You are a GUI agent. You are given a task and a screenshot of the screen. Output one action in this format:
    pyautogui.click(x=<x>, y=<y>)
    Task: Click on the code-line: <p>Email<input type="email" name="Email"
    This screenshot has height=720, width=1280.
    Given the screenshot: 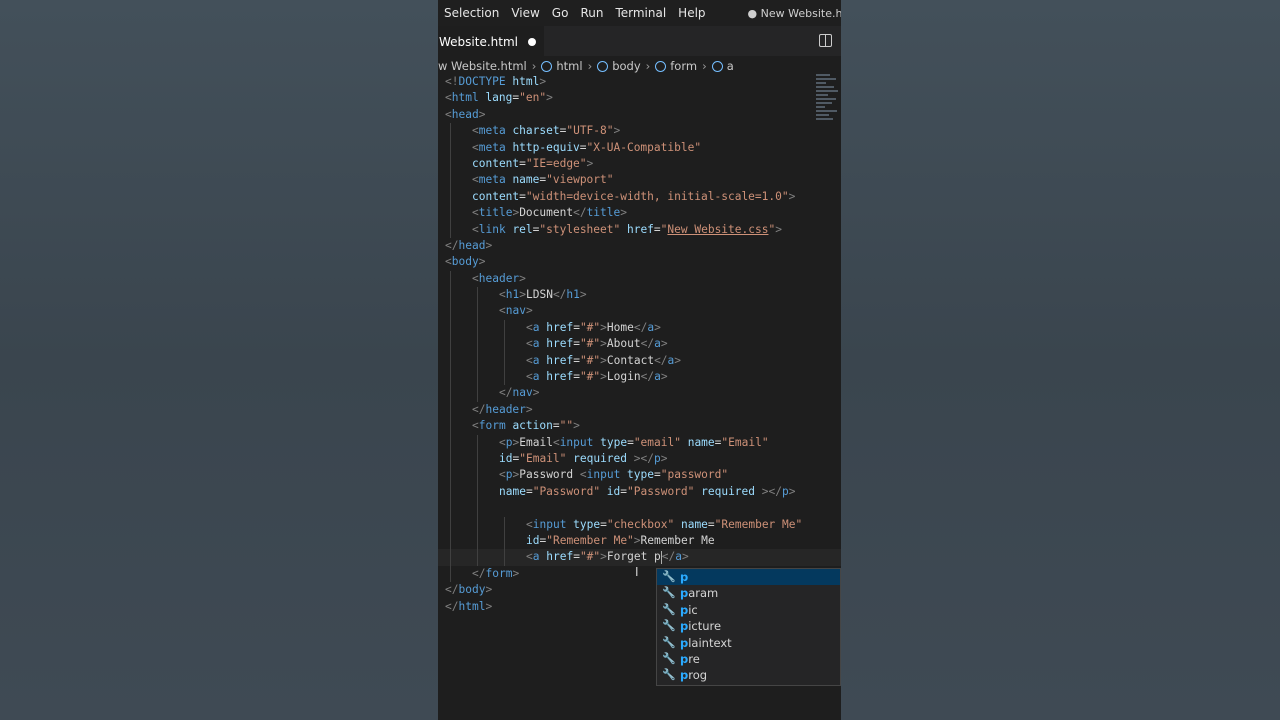 What is the action you would take?
    pyautogui.click(x=639, y=442)
    